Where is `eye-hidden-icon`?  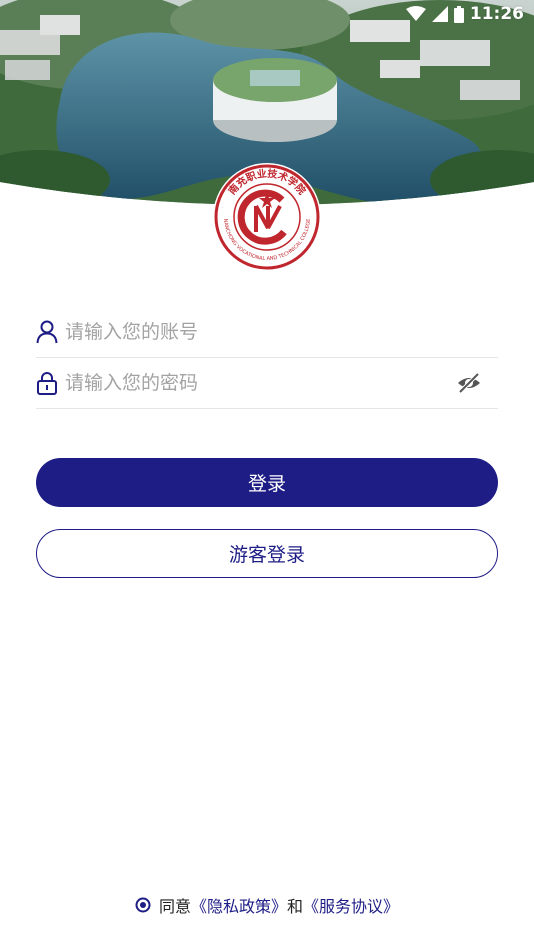
eye-hidden-icon is located at coordinates (469, 383).